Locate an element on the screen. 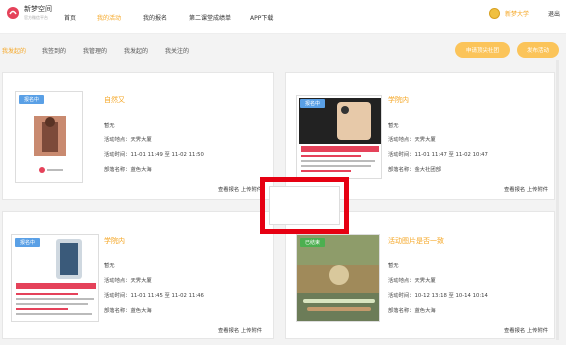  tab-managed: 我管理的 is located at coordinates (95, 50).